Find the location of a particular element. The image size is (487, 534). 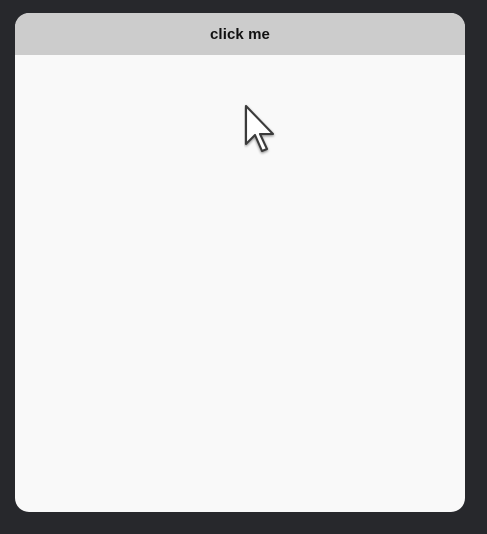

click-me-label: click me is located at coordinates (239, 34).